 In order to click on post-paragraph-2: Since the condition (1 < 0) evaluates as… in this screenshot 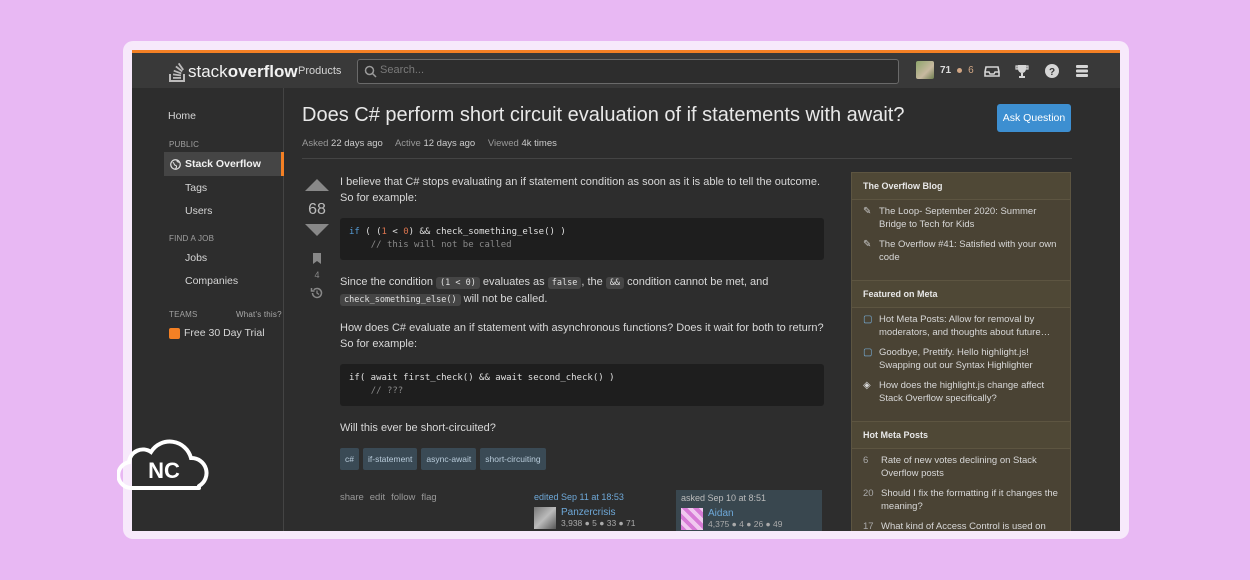, I will do `click(582, 291)`.